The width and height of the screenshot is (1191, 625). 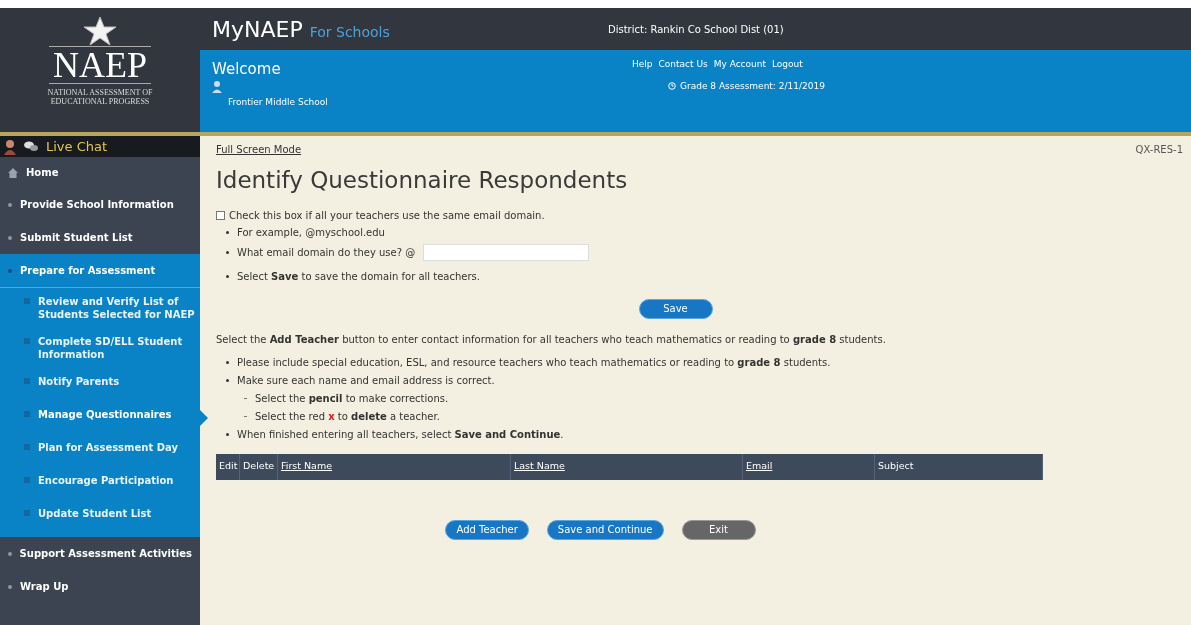 I want to click on sidebar-link: Provide School Information, so click(x=97, y=204).